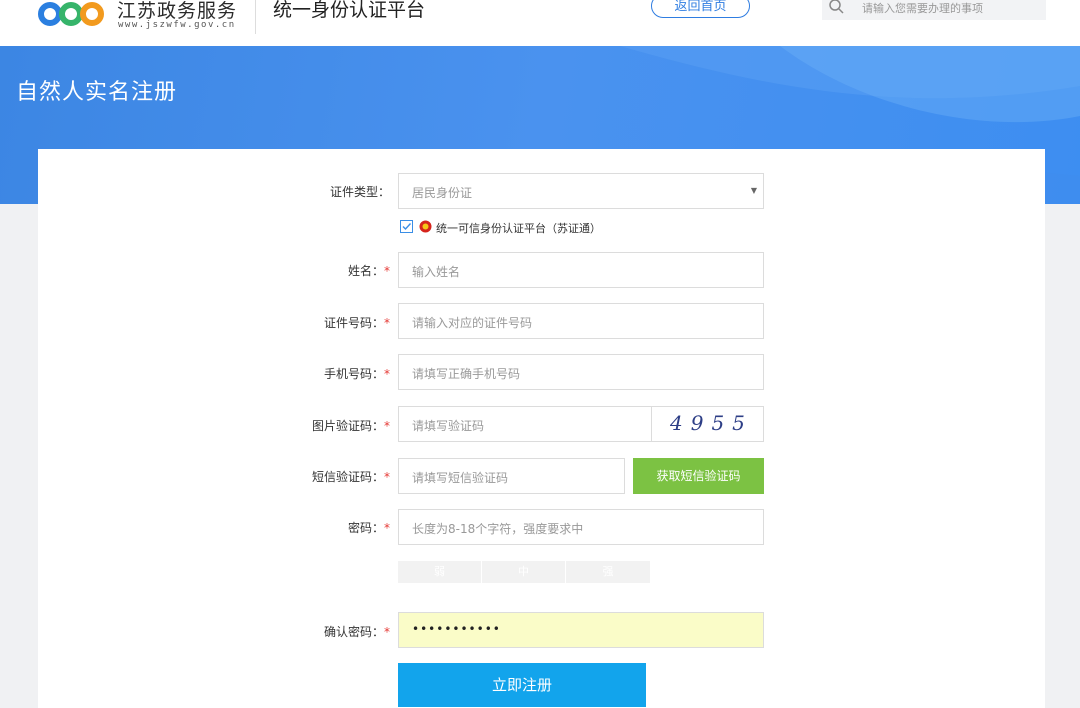  I want to click on search-placeholder: 请输入您需要办理的事项, so click(922, 8).